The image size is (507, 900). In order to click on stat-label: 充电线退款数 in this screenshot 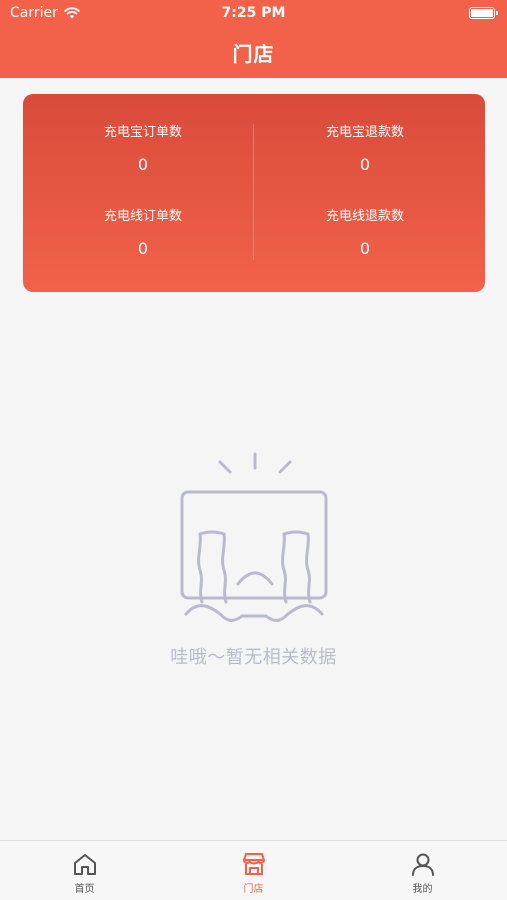, I will do `click(364, 216)`.